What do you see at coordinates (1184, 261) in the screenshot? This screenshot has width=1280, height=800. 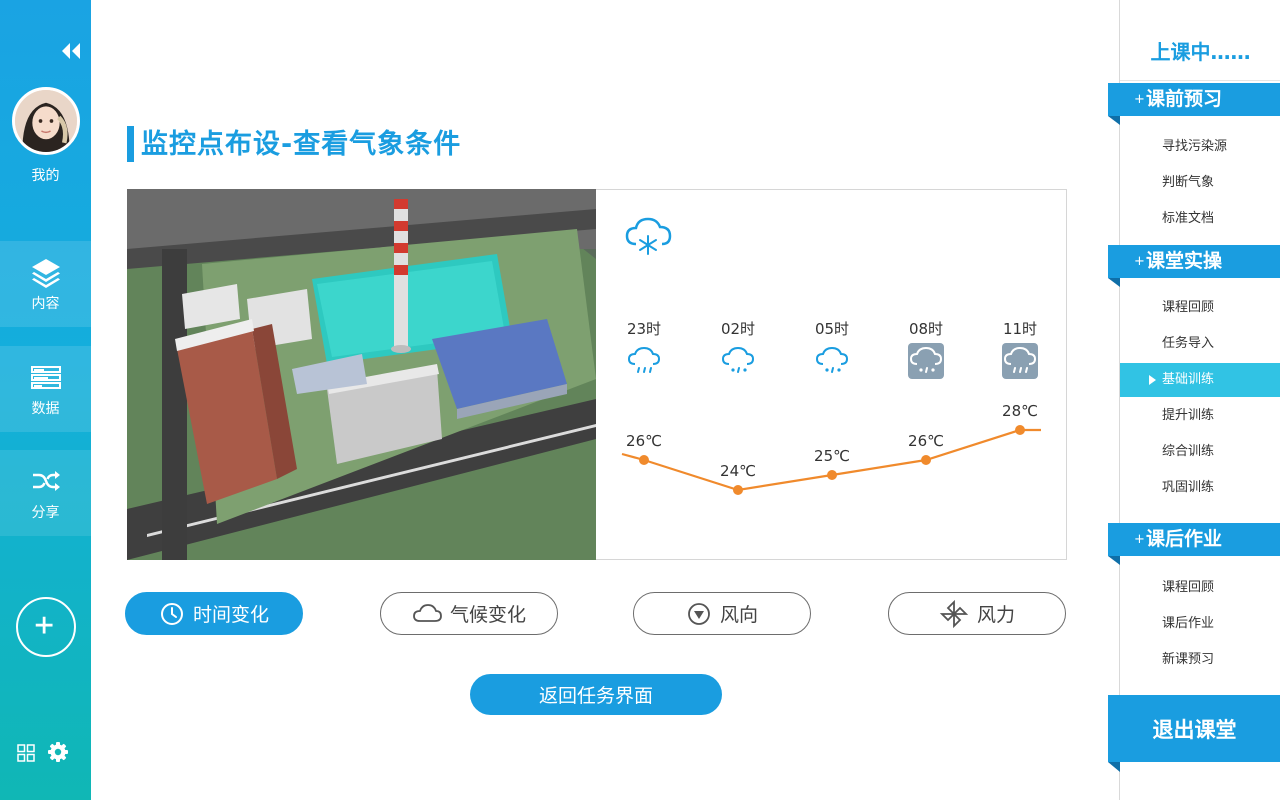 I see `section-title-class-practice: 课堂实操` at bounding box center [1184, 261].